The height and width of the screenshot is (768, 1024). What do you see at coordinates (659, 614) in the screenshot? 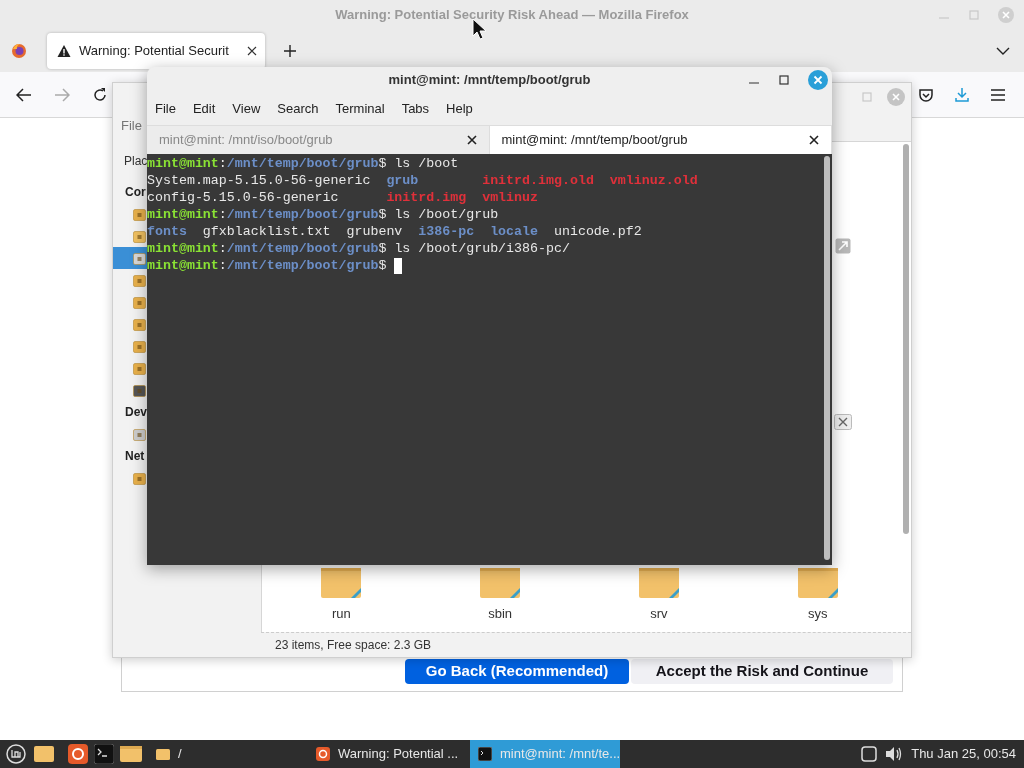
I see `folder-label: srv` at bounding box center [659, 614].